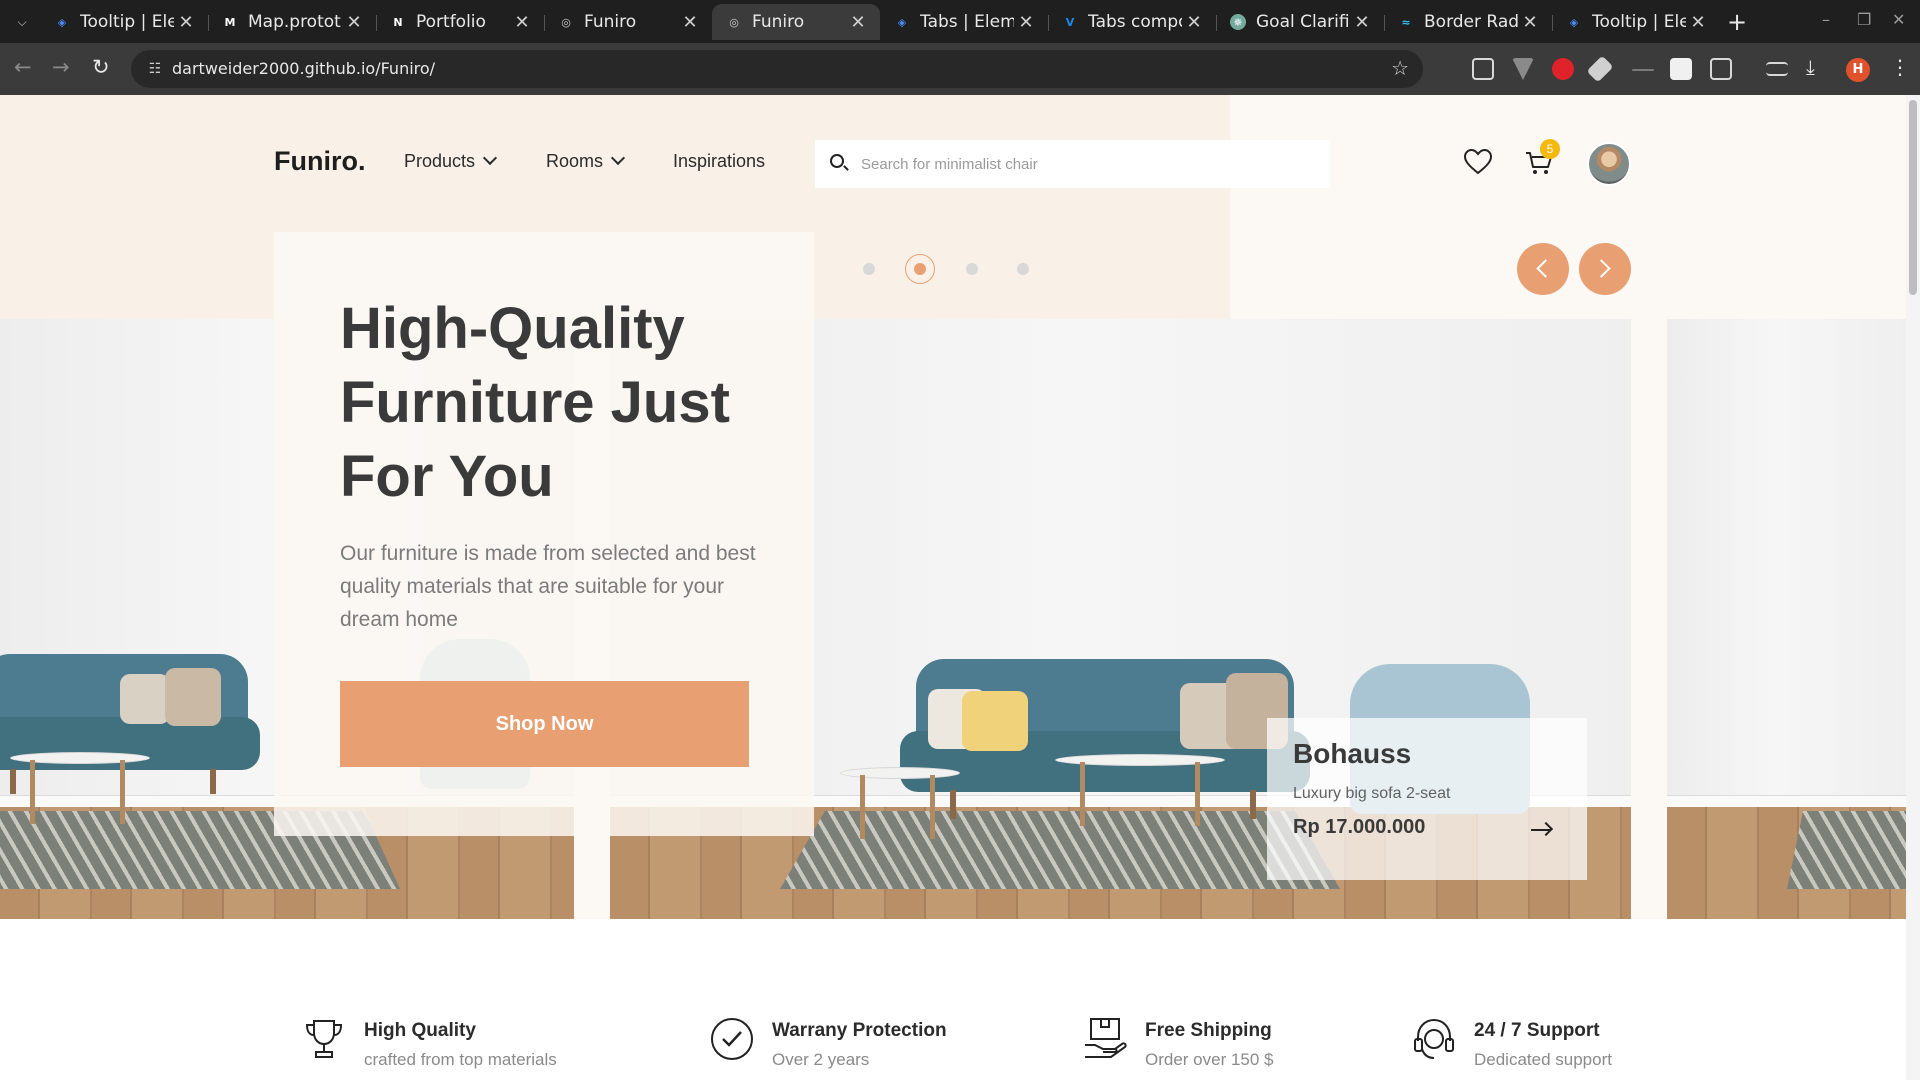 The height and width of the screenshot is (1080, 1920). What do you see at coordinates (719, 161) in the screenshot?
I see `nav-inspirations: Inspirations` at bounding box center [719, 161].